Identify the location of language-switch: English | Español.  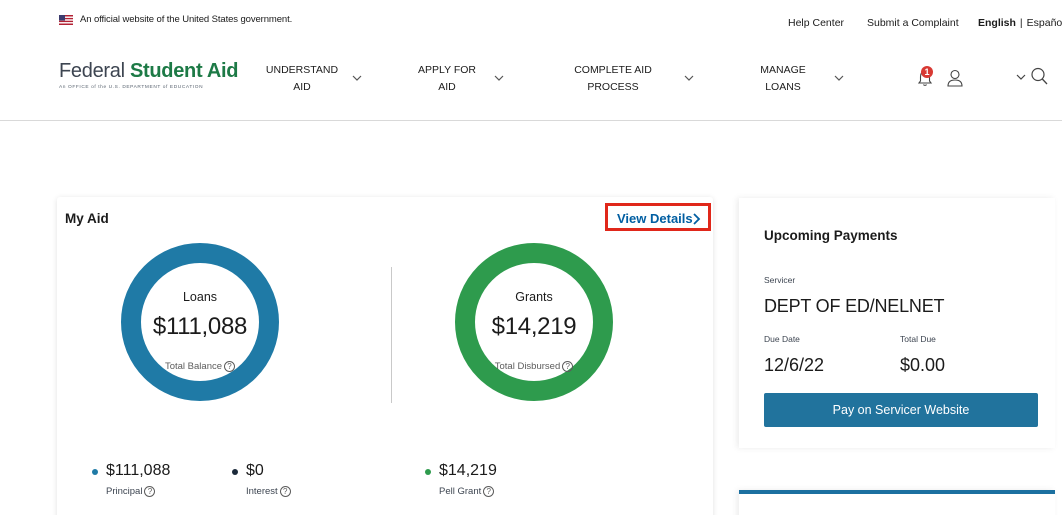
(1020, 23).